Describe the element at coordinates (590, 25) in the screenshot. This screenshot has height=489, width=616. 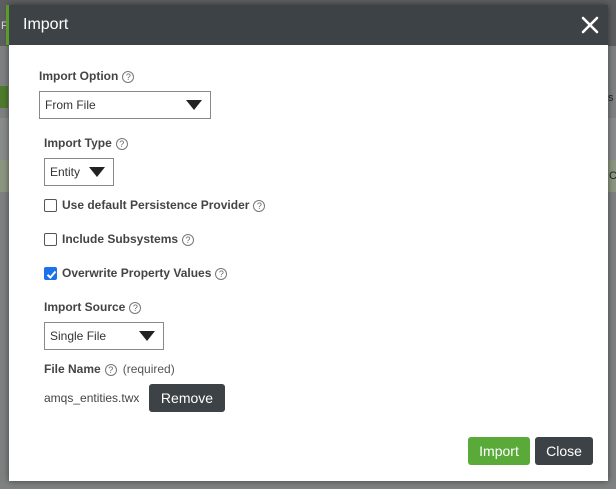
I see `close-icon` at that location.